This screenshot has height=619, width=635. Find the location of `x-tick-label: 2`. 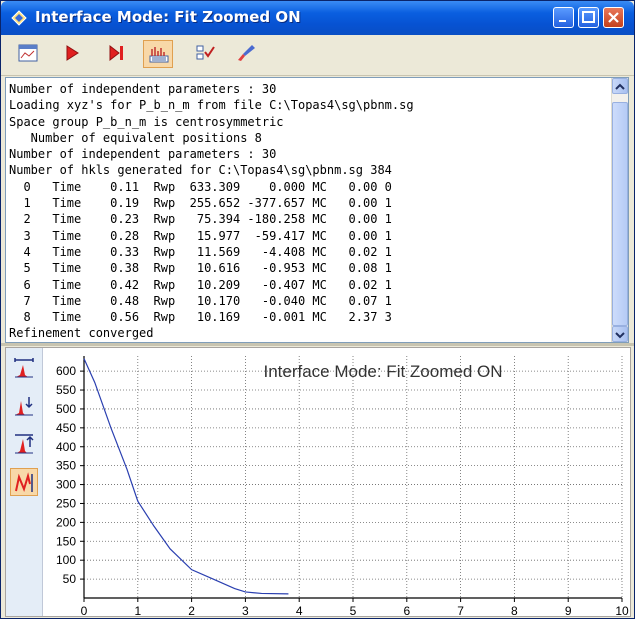

x-tick-label: 2 is located at coordinates (191, 610).